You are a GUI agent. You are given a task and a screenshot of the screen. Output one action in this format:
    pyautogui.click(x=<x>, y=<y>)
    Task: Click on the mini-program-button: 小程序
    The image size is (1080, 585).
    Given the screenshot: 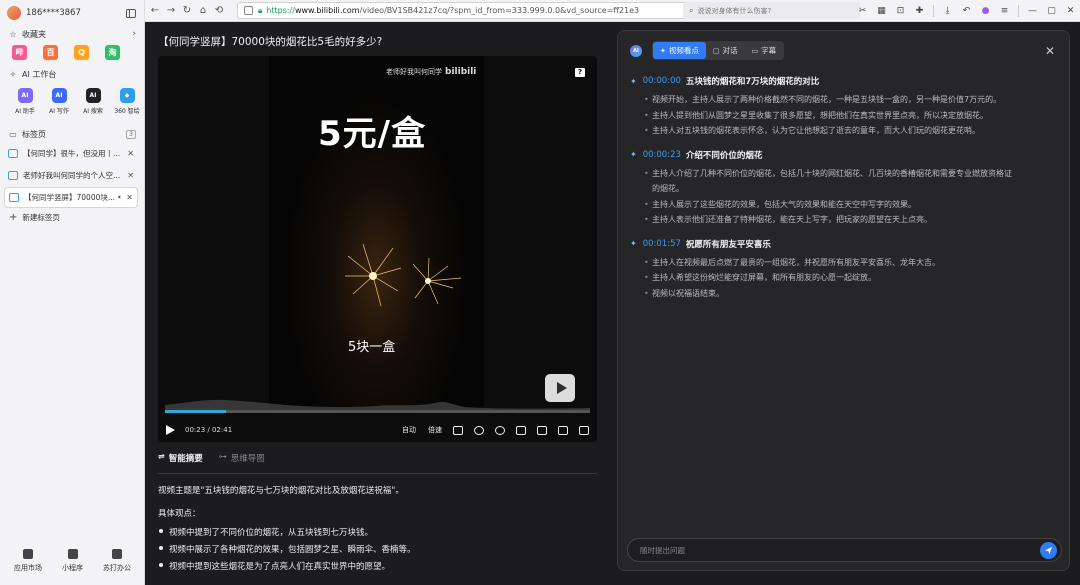 What is the action you would take?
    pyautogui.click(x=72, y=561)
    